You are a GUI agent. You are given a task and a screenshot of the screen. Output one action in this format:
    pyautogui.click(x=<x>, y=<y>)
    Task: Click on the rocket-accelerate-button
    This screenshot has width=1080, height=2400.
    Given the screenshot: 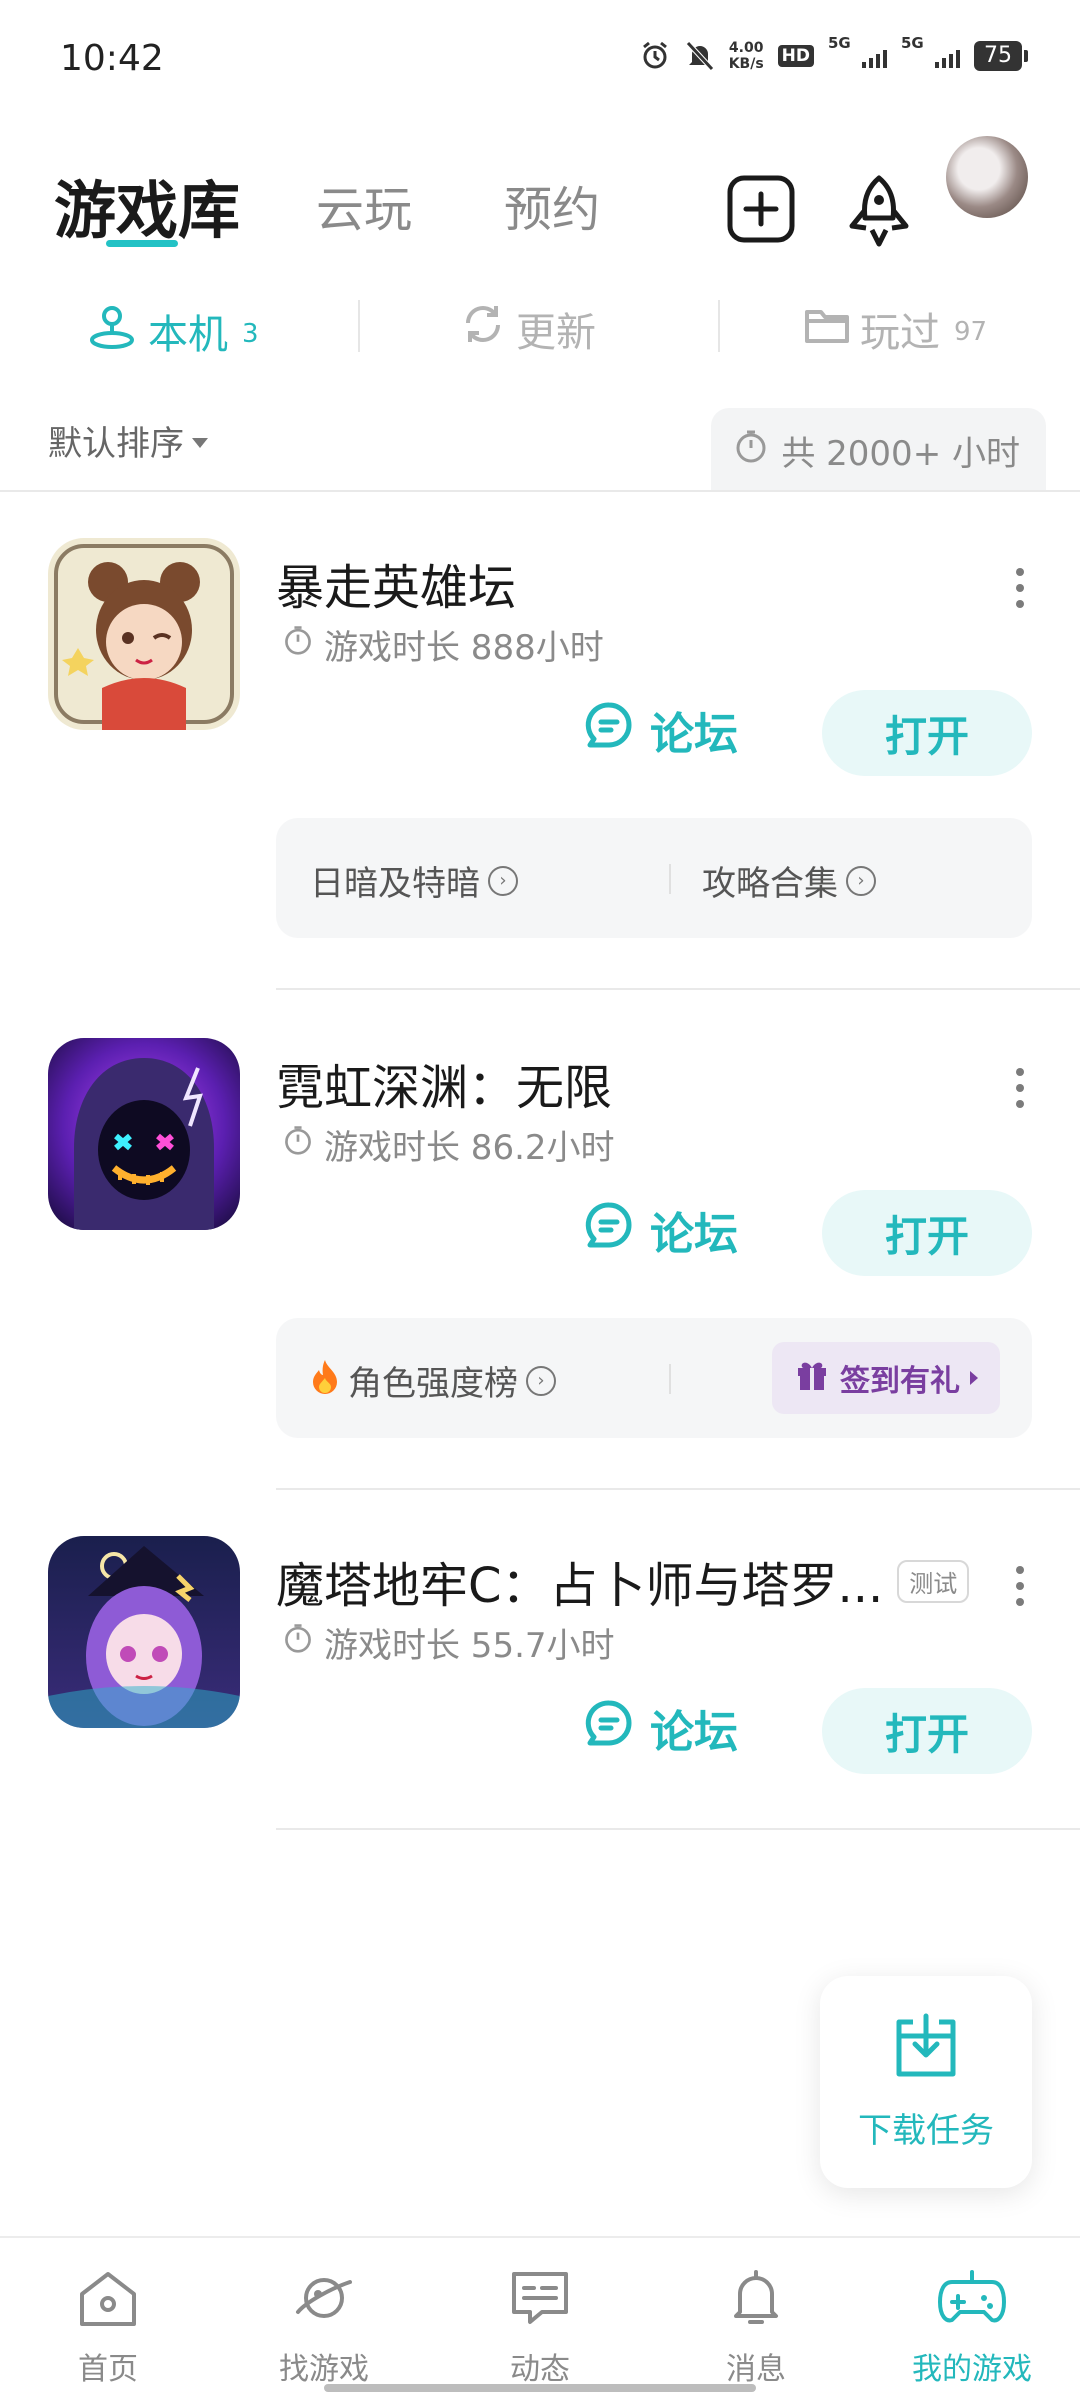 What is the action you would take?
    pyautogui.click(x=879, y=210)
    